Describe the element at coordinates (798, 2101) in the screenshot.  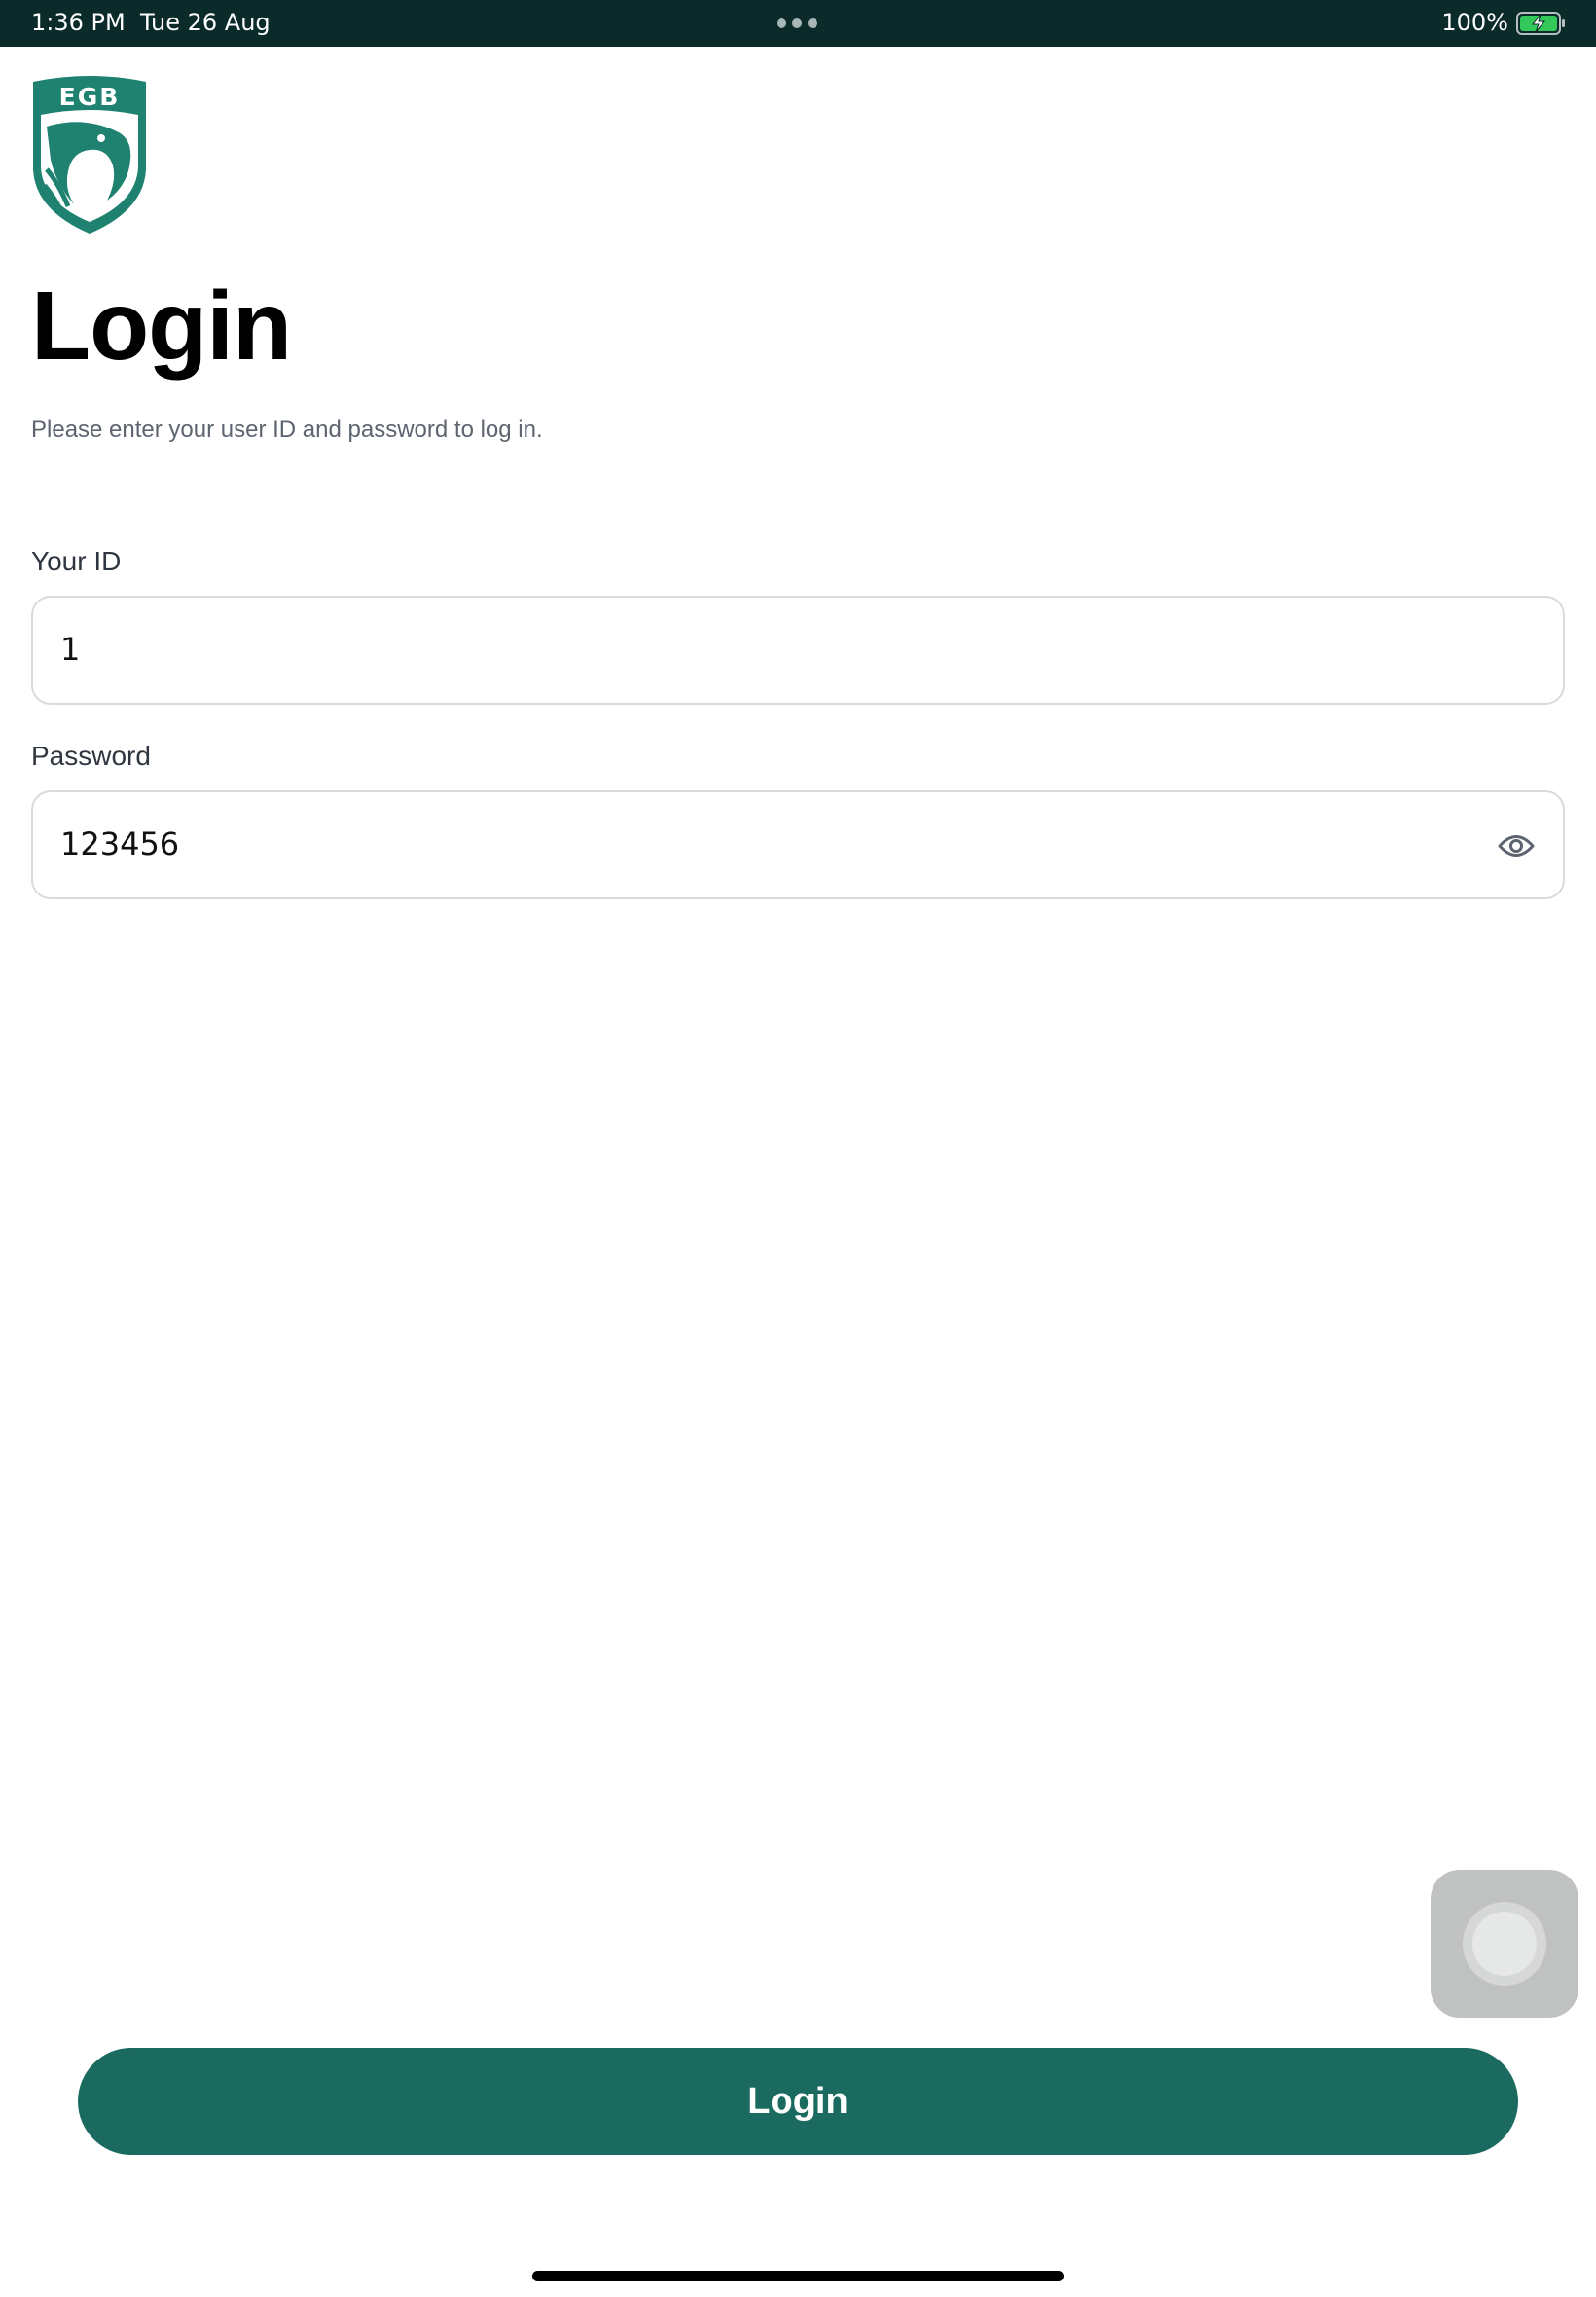
I see `login-button: Login` at that location.